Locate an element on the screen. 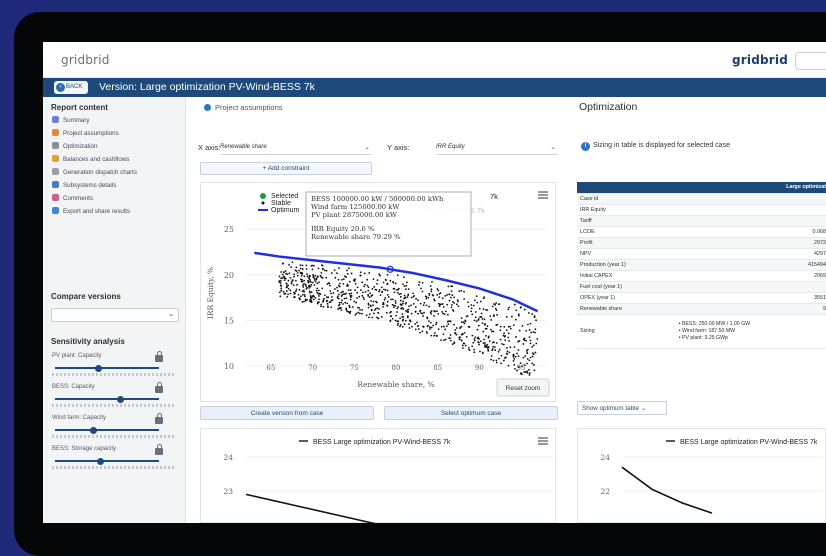  account-button is located at coordinates (810, 61).